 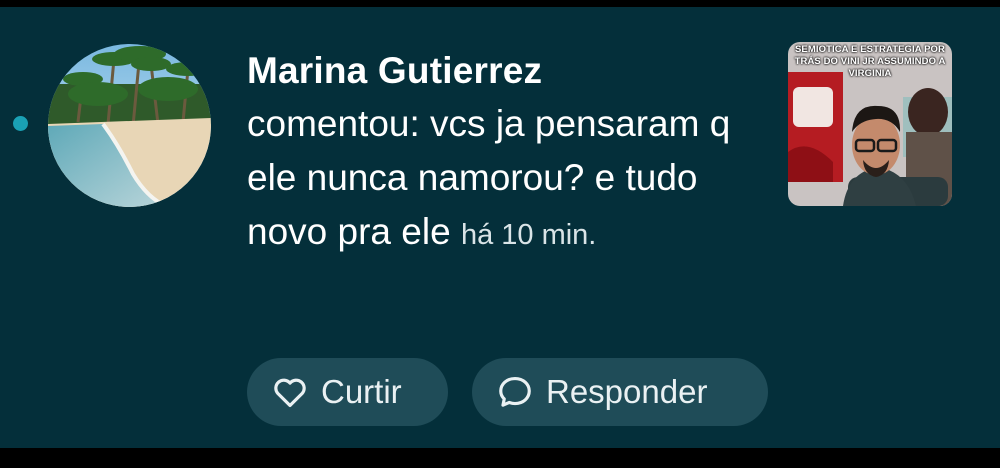 What do you see at coordinates (507, 71) in the screenshot?
I see `author-name: Marina Gutierrez` at bounding box center [507, 71].